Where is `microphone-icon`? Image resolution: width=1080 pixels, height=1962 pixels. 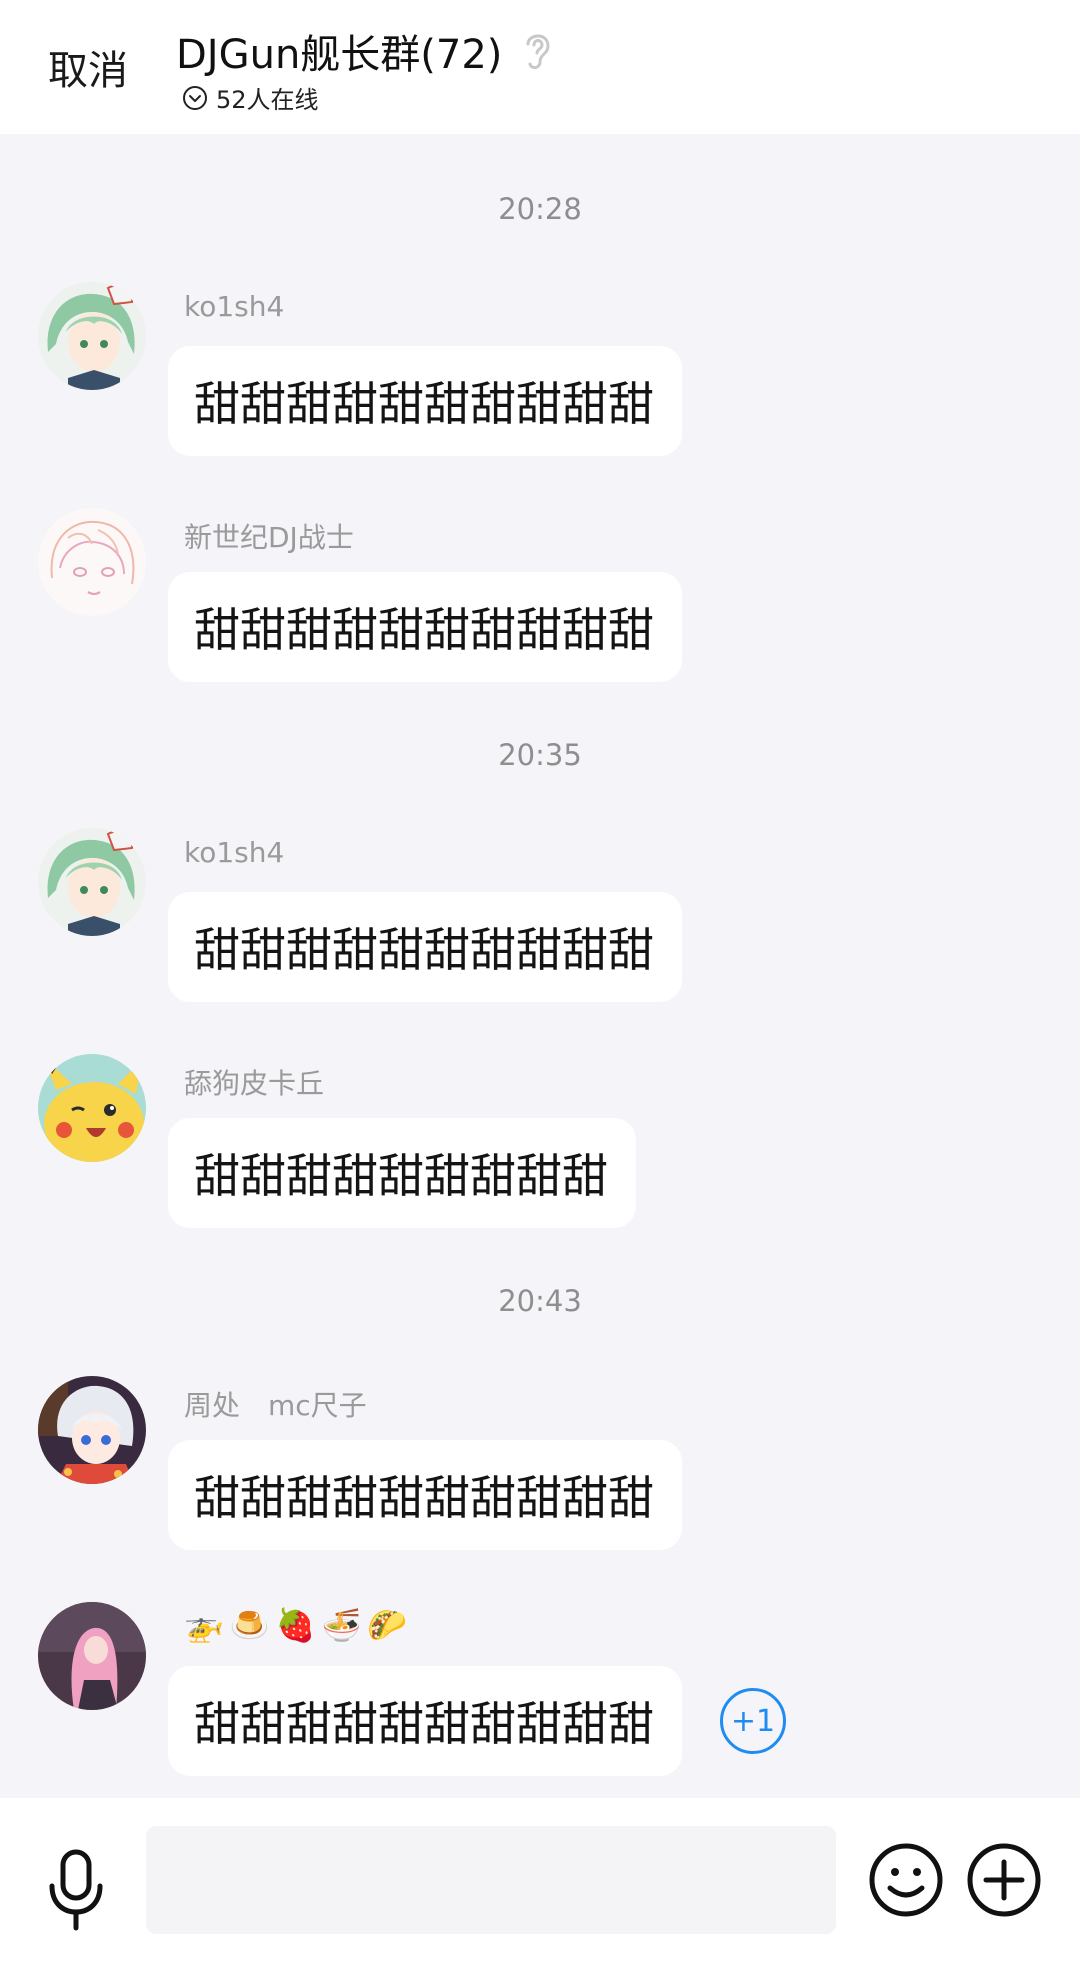
microphone-icon is located at coordinates (76, 1890).